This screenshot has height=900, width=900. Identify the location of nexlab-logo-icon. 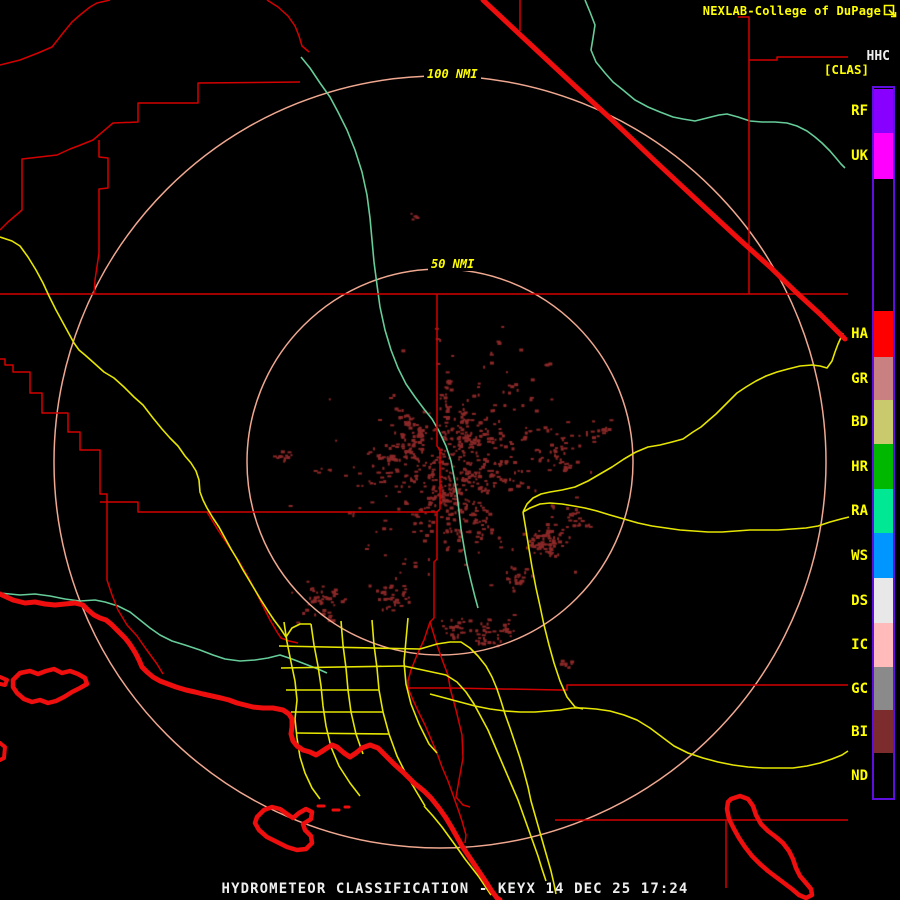
(890, 12).